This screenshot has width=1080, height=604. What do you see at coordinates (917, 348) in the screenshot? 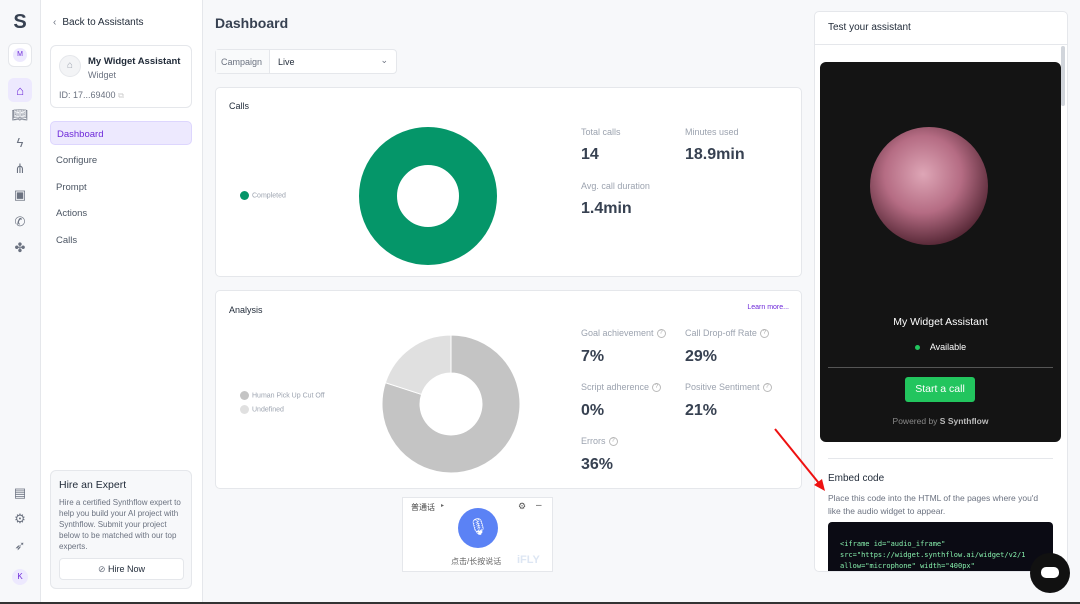
I see `status-dot` at bounding box center [917, 348].